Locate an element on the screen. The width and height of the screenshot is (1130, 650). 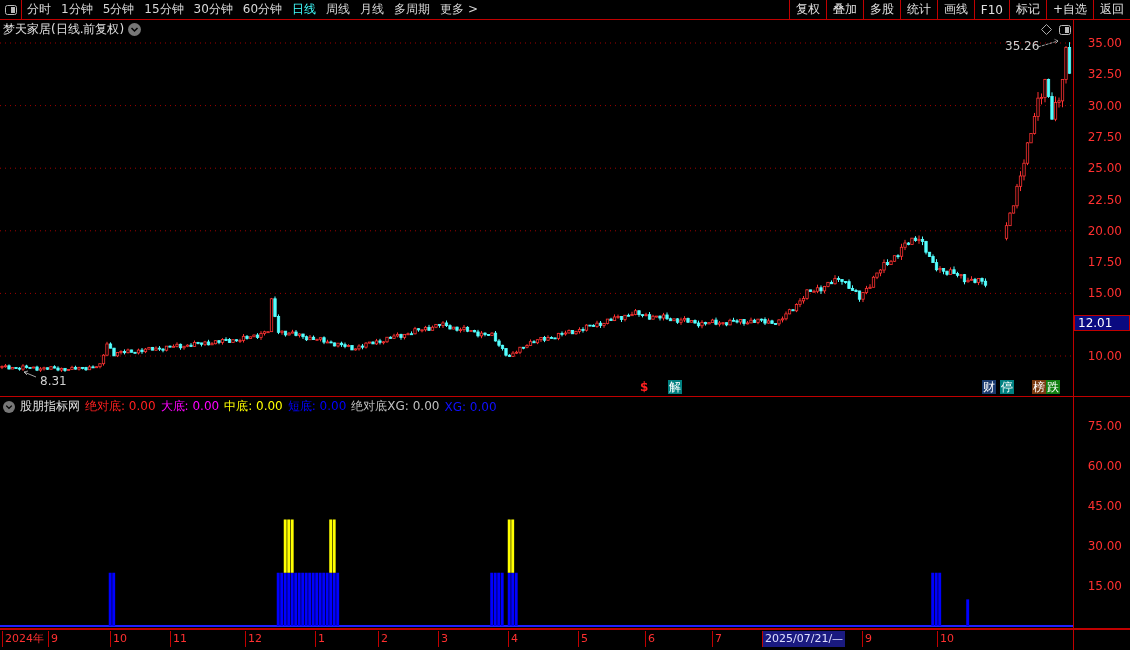
price-axis-label: 10.00 is located at coordinates (1104, 356).